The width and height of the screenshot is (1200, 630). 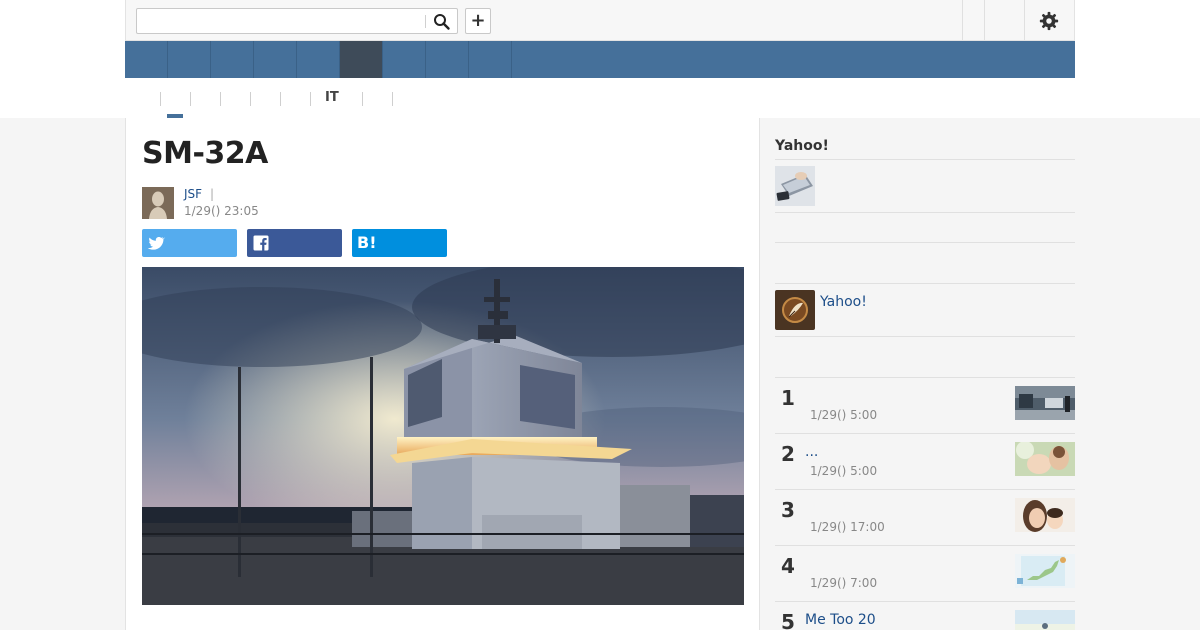 I want to click on article-date: 1/29() 23:05, so click(x=221, y=211).